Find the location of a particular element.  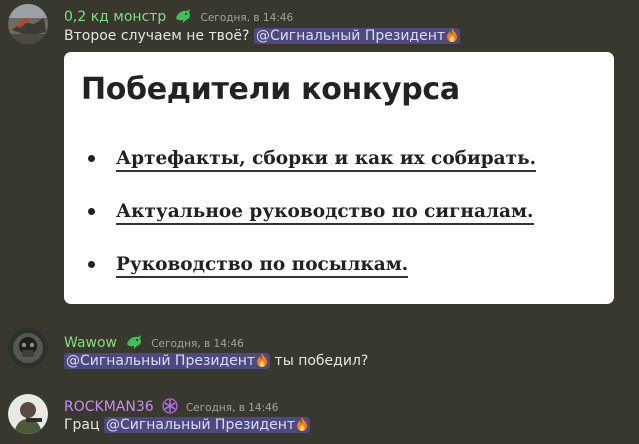

embed-title: Победители конкурса is located at coordinates (270, 89).